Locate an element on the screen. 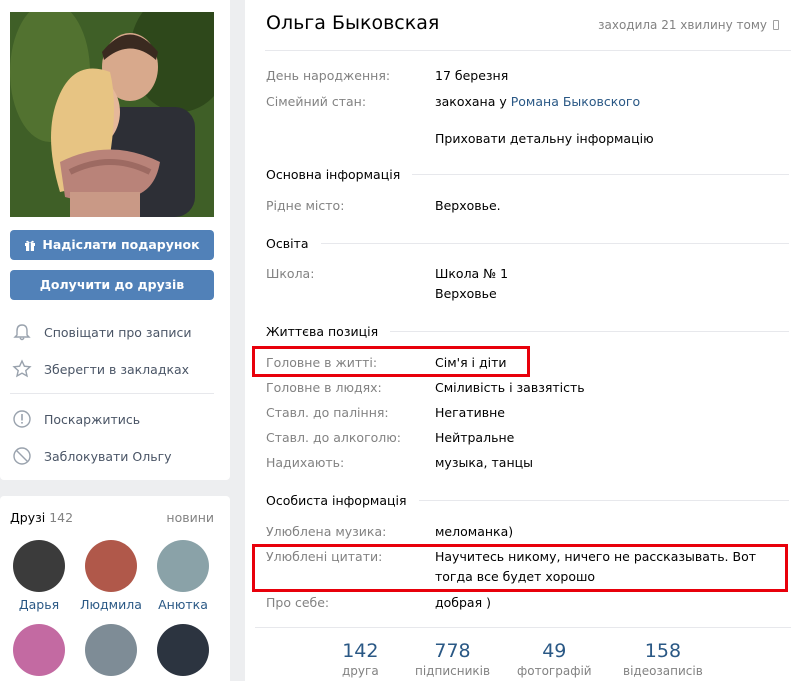 This screenshot has height=681, width=801. bell-icon is located at coordinates (22, 332).